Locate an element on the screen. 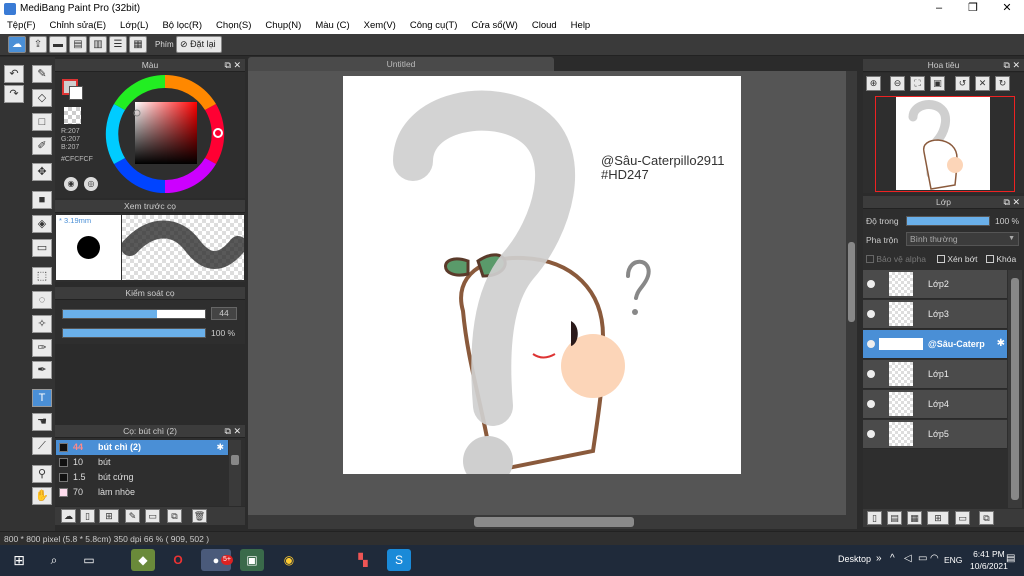  gradient-tool-icon: ▭ is located at coordinates (42, 248).